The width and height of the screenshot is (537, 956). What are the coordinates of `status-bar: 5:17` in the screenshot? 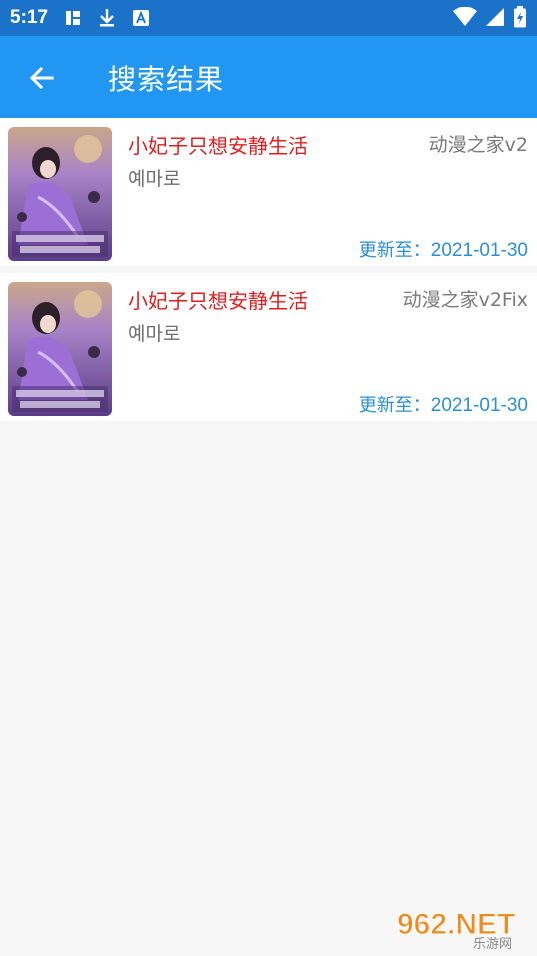 It's located at (268, 18).